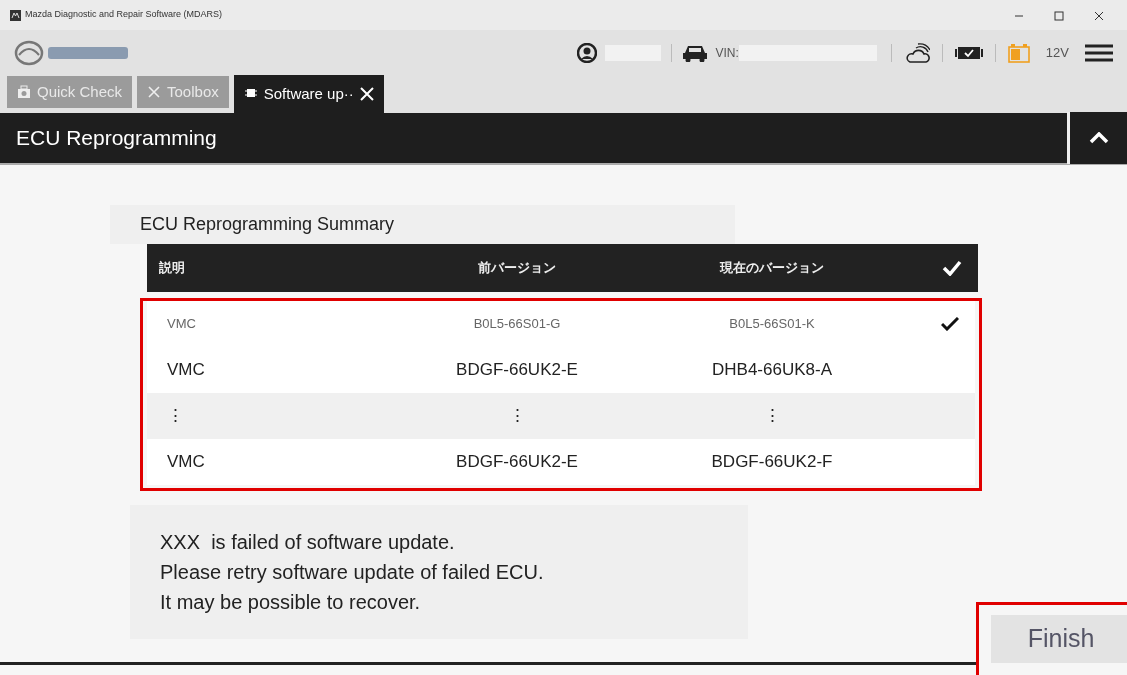 The width and height of the screenshot is (1127, 675). Describe the element at coordinates (727, 53) in the screenshot. I see `vin-label: VIN:` at that location.